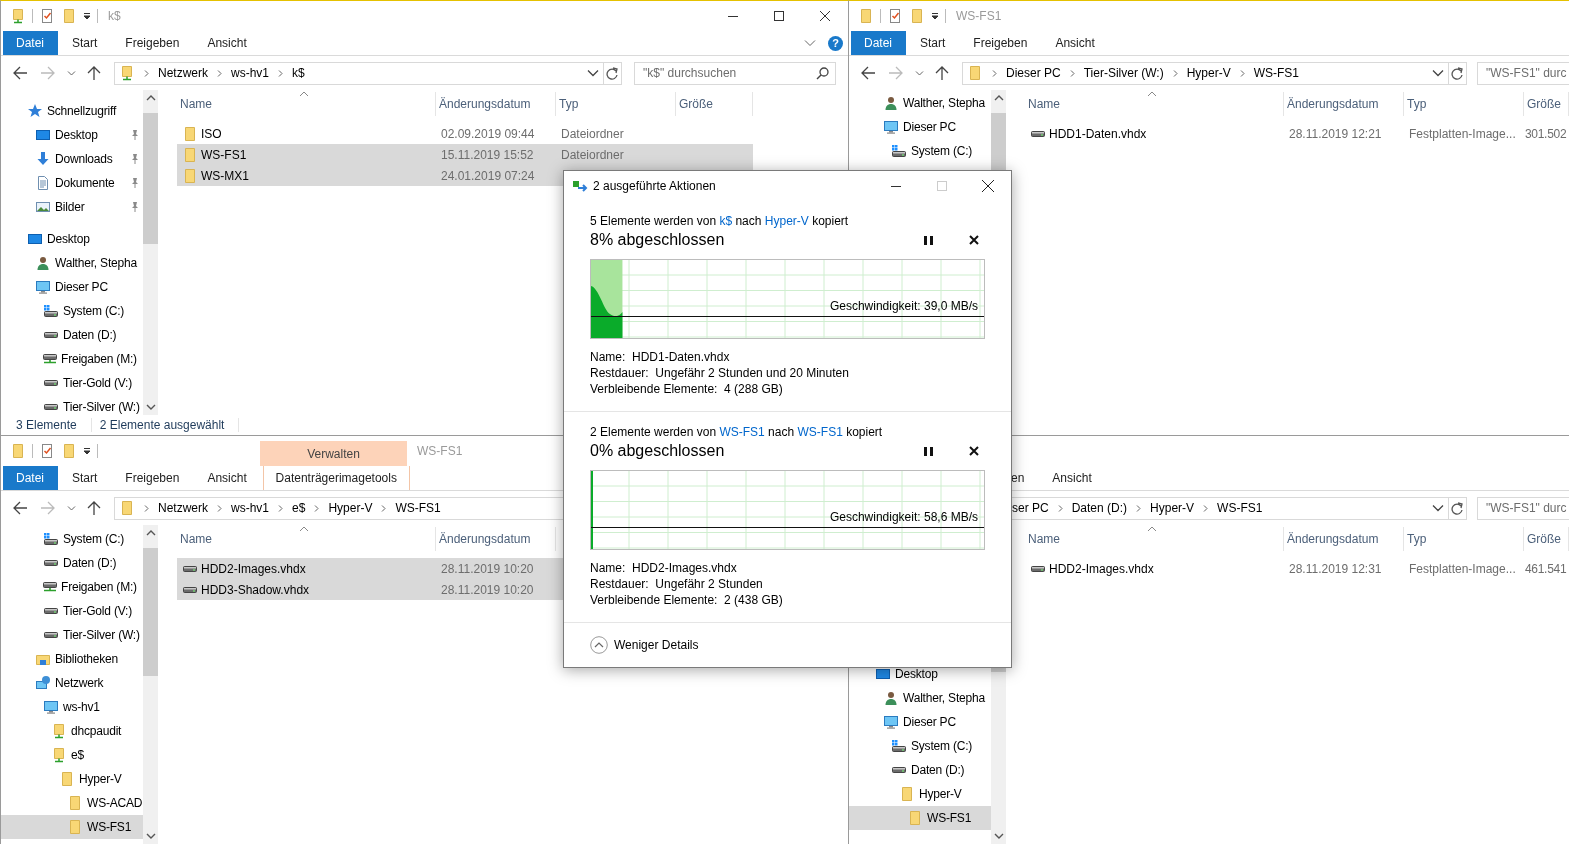  Describe the element at coordinates (1099, 508) in the screenshot. I see `breadcrumb: Daten (D:)` at that location.